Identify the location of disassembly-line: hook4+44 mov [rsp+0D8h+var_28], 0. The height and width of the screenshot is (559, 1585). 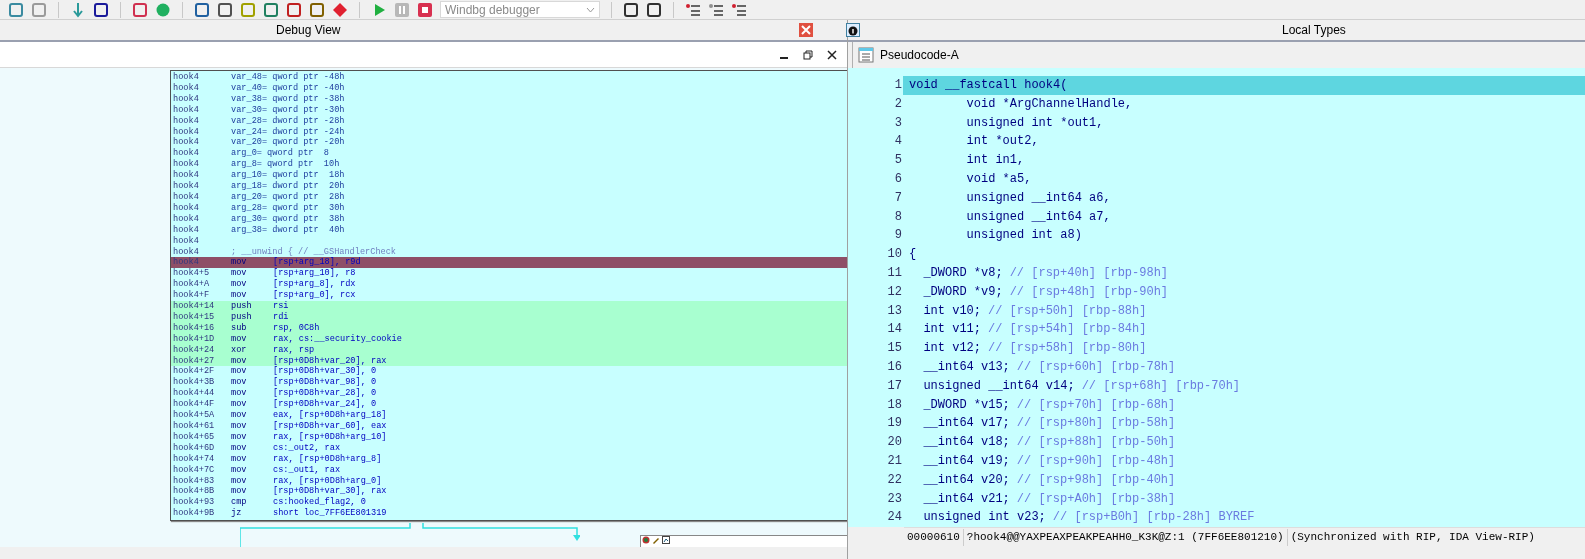
(509, 394).